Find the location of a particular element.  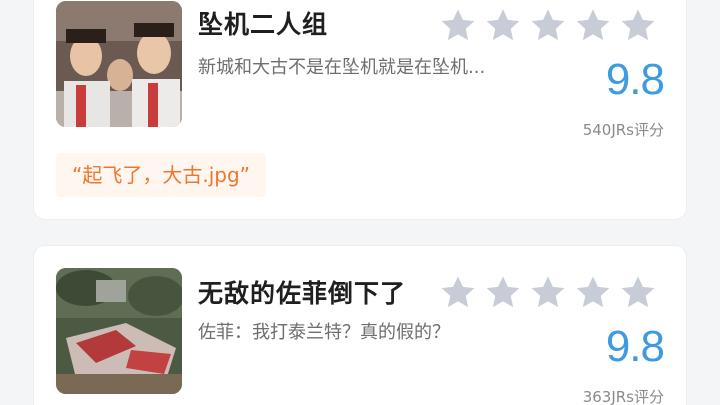

card-title: 无敌的佐菲倒下了 is located at coordinates (302, 293).